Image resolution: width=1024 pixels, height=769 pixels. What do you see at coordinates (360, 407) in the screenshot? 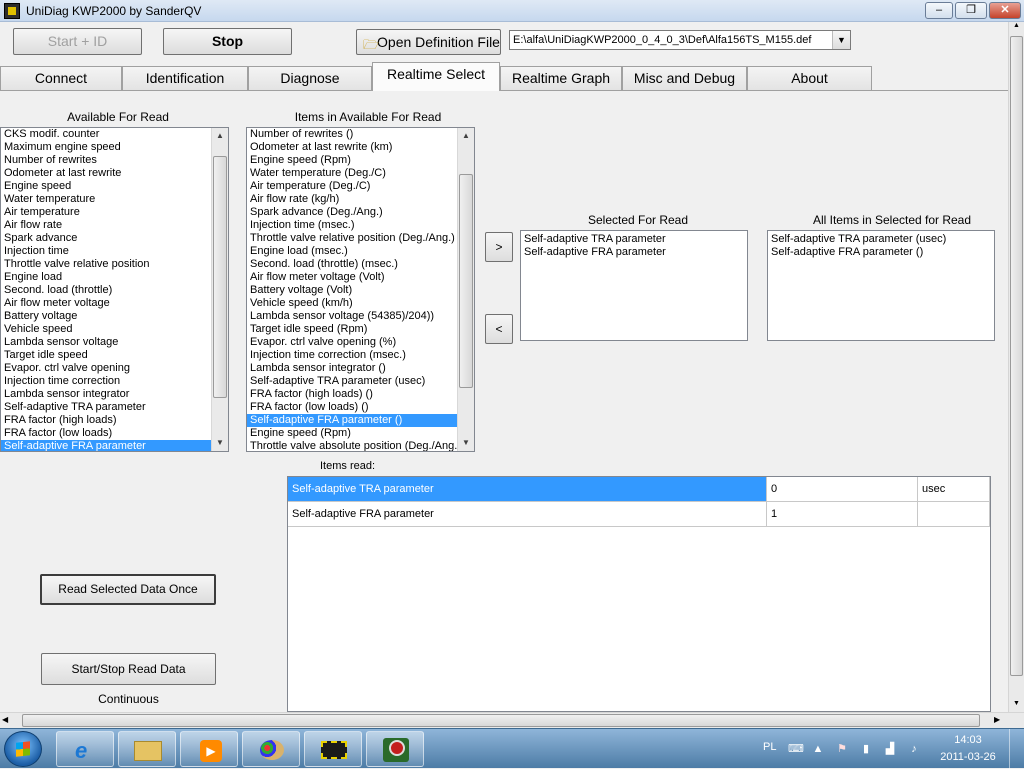
I see `list-item: FRA factor (low loads) ()` at bounding box center [360, 407].